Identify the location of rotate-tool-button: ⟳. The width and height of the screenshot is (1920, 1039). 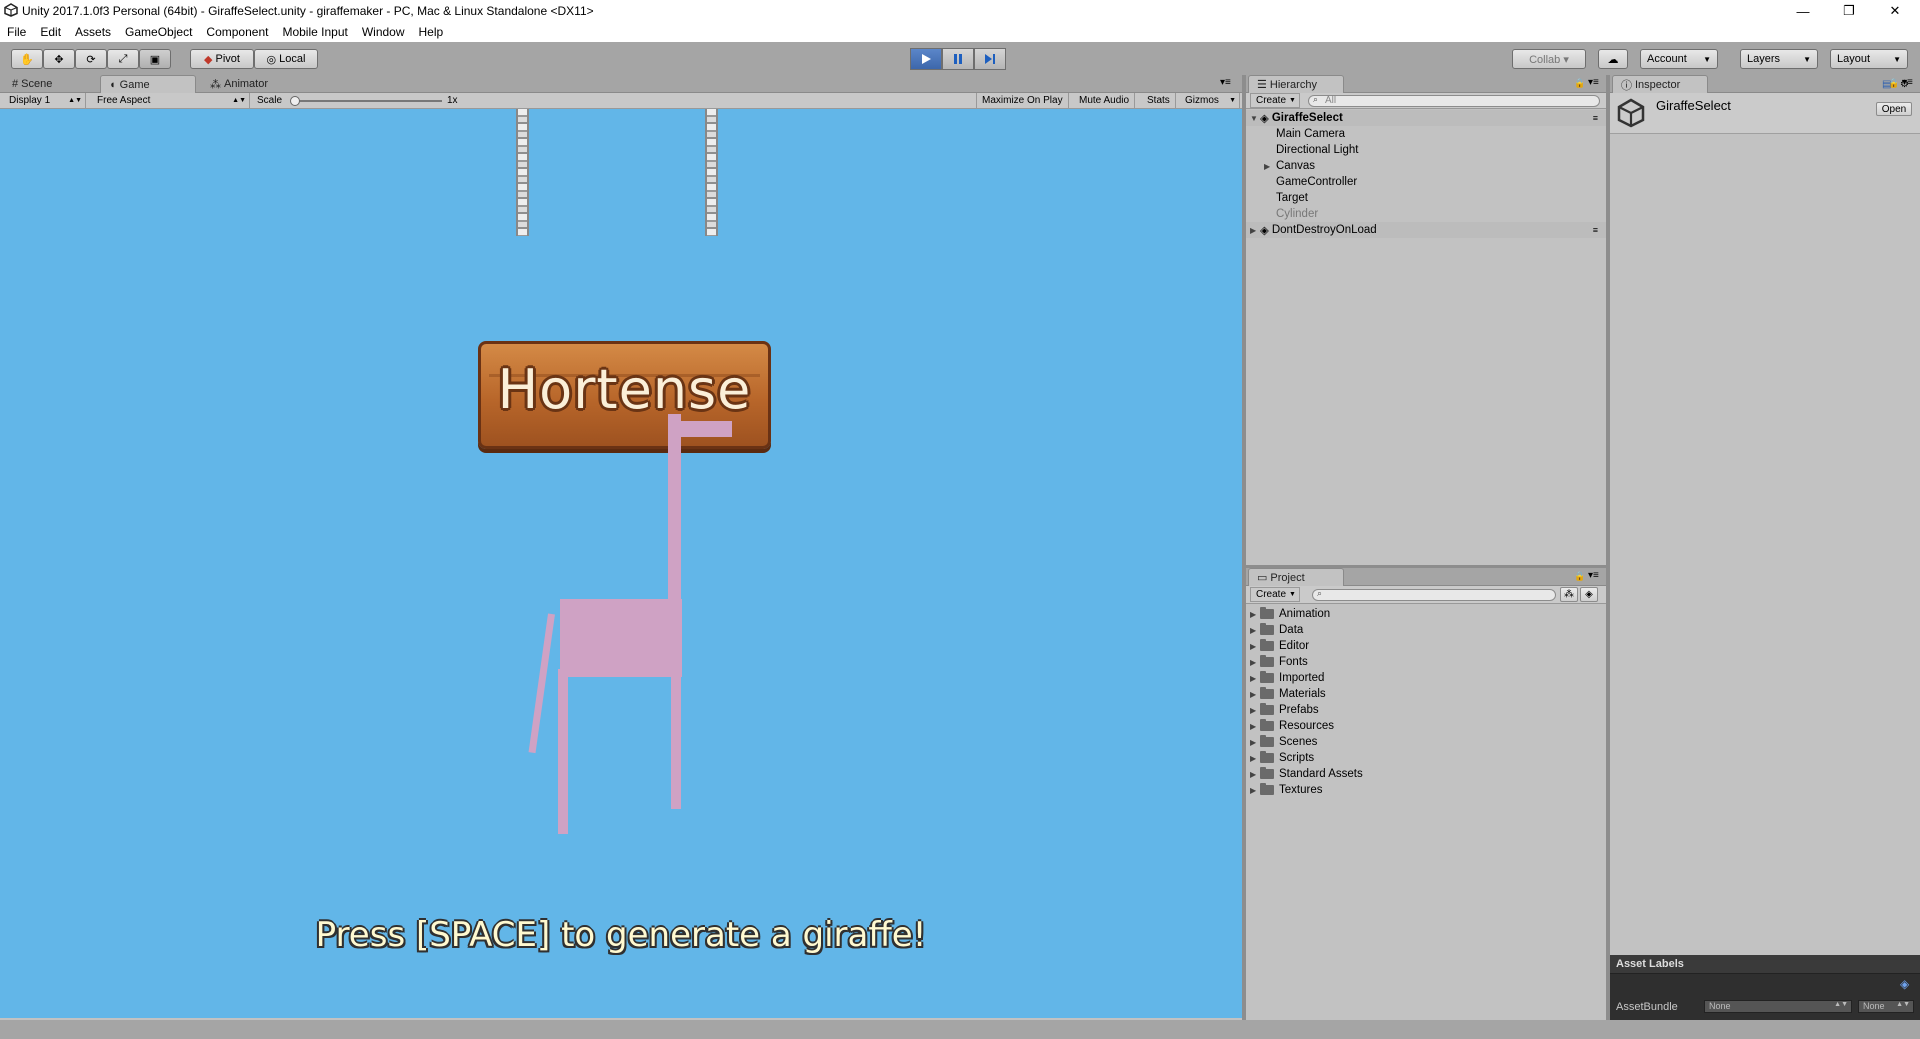
(91, 59).